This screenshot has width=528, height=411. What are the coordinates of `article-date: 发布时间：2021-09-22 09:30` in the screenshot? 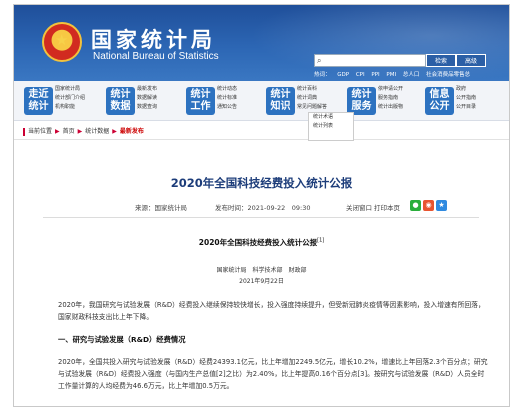 It's located at (263, 208).